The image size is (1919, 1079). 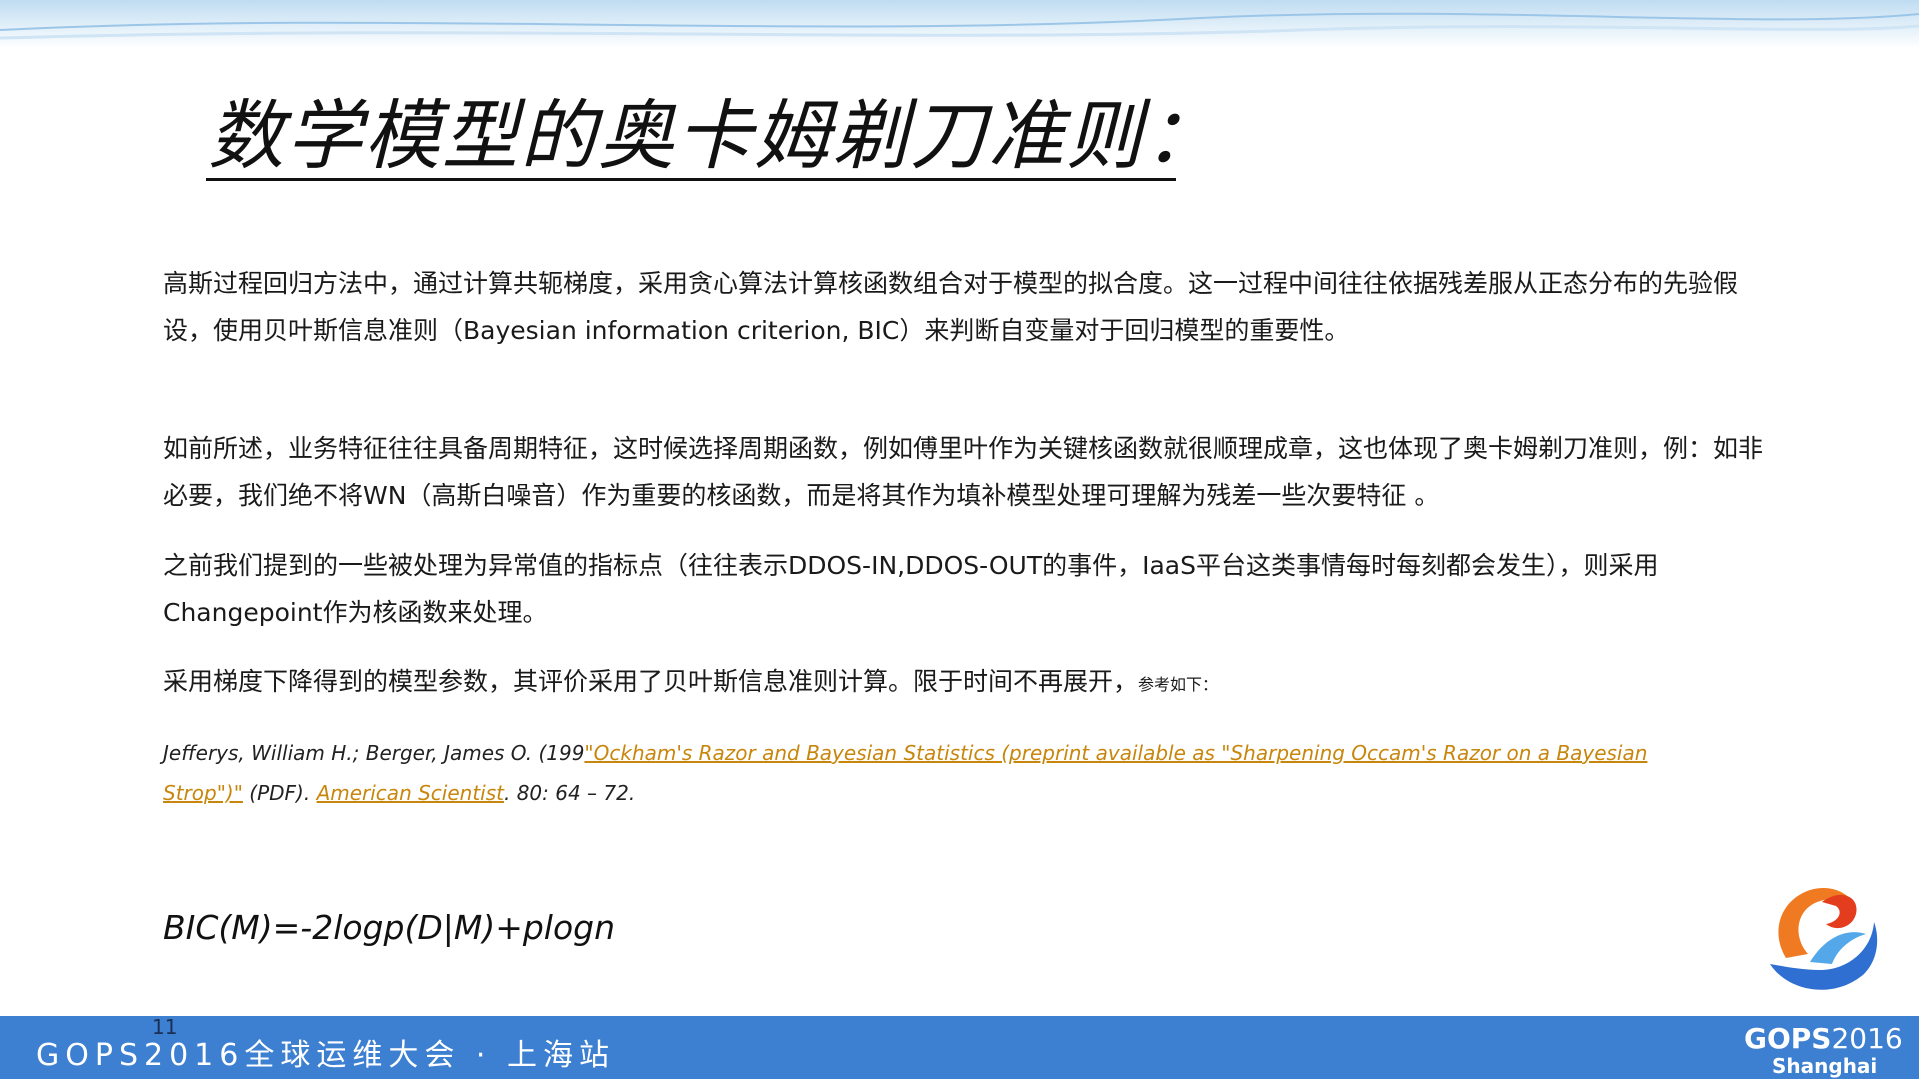 I want to click on title-underline, so click(x=691, y=179).